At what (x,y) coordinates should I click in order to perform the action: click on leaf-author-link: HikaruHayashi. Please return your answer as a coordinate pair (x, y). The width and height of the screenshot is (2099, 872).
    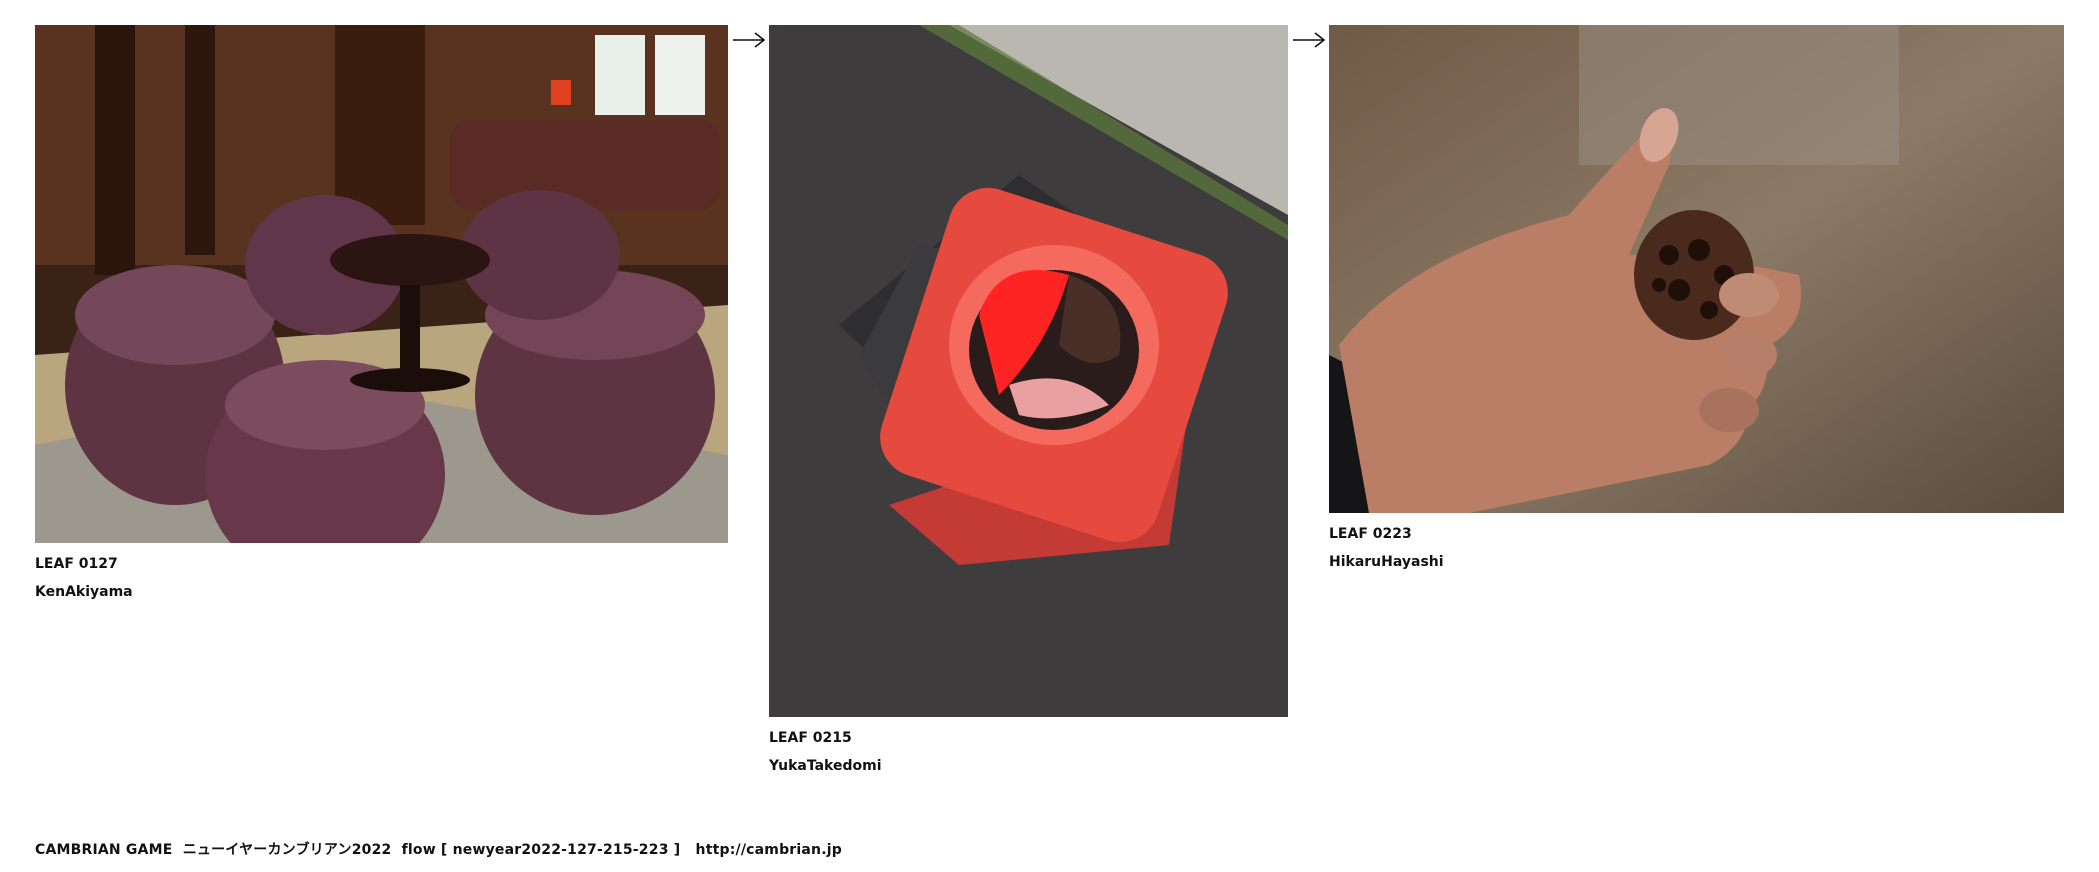
    Looking at the image, I should click on (1696, 562).